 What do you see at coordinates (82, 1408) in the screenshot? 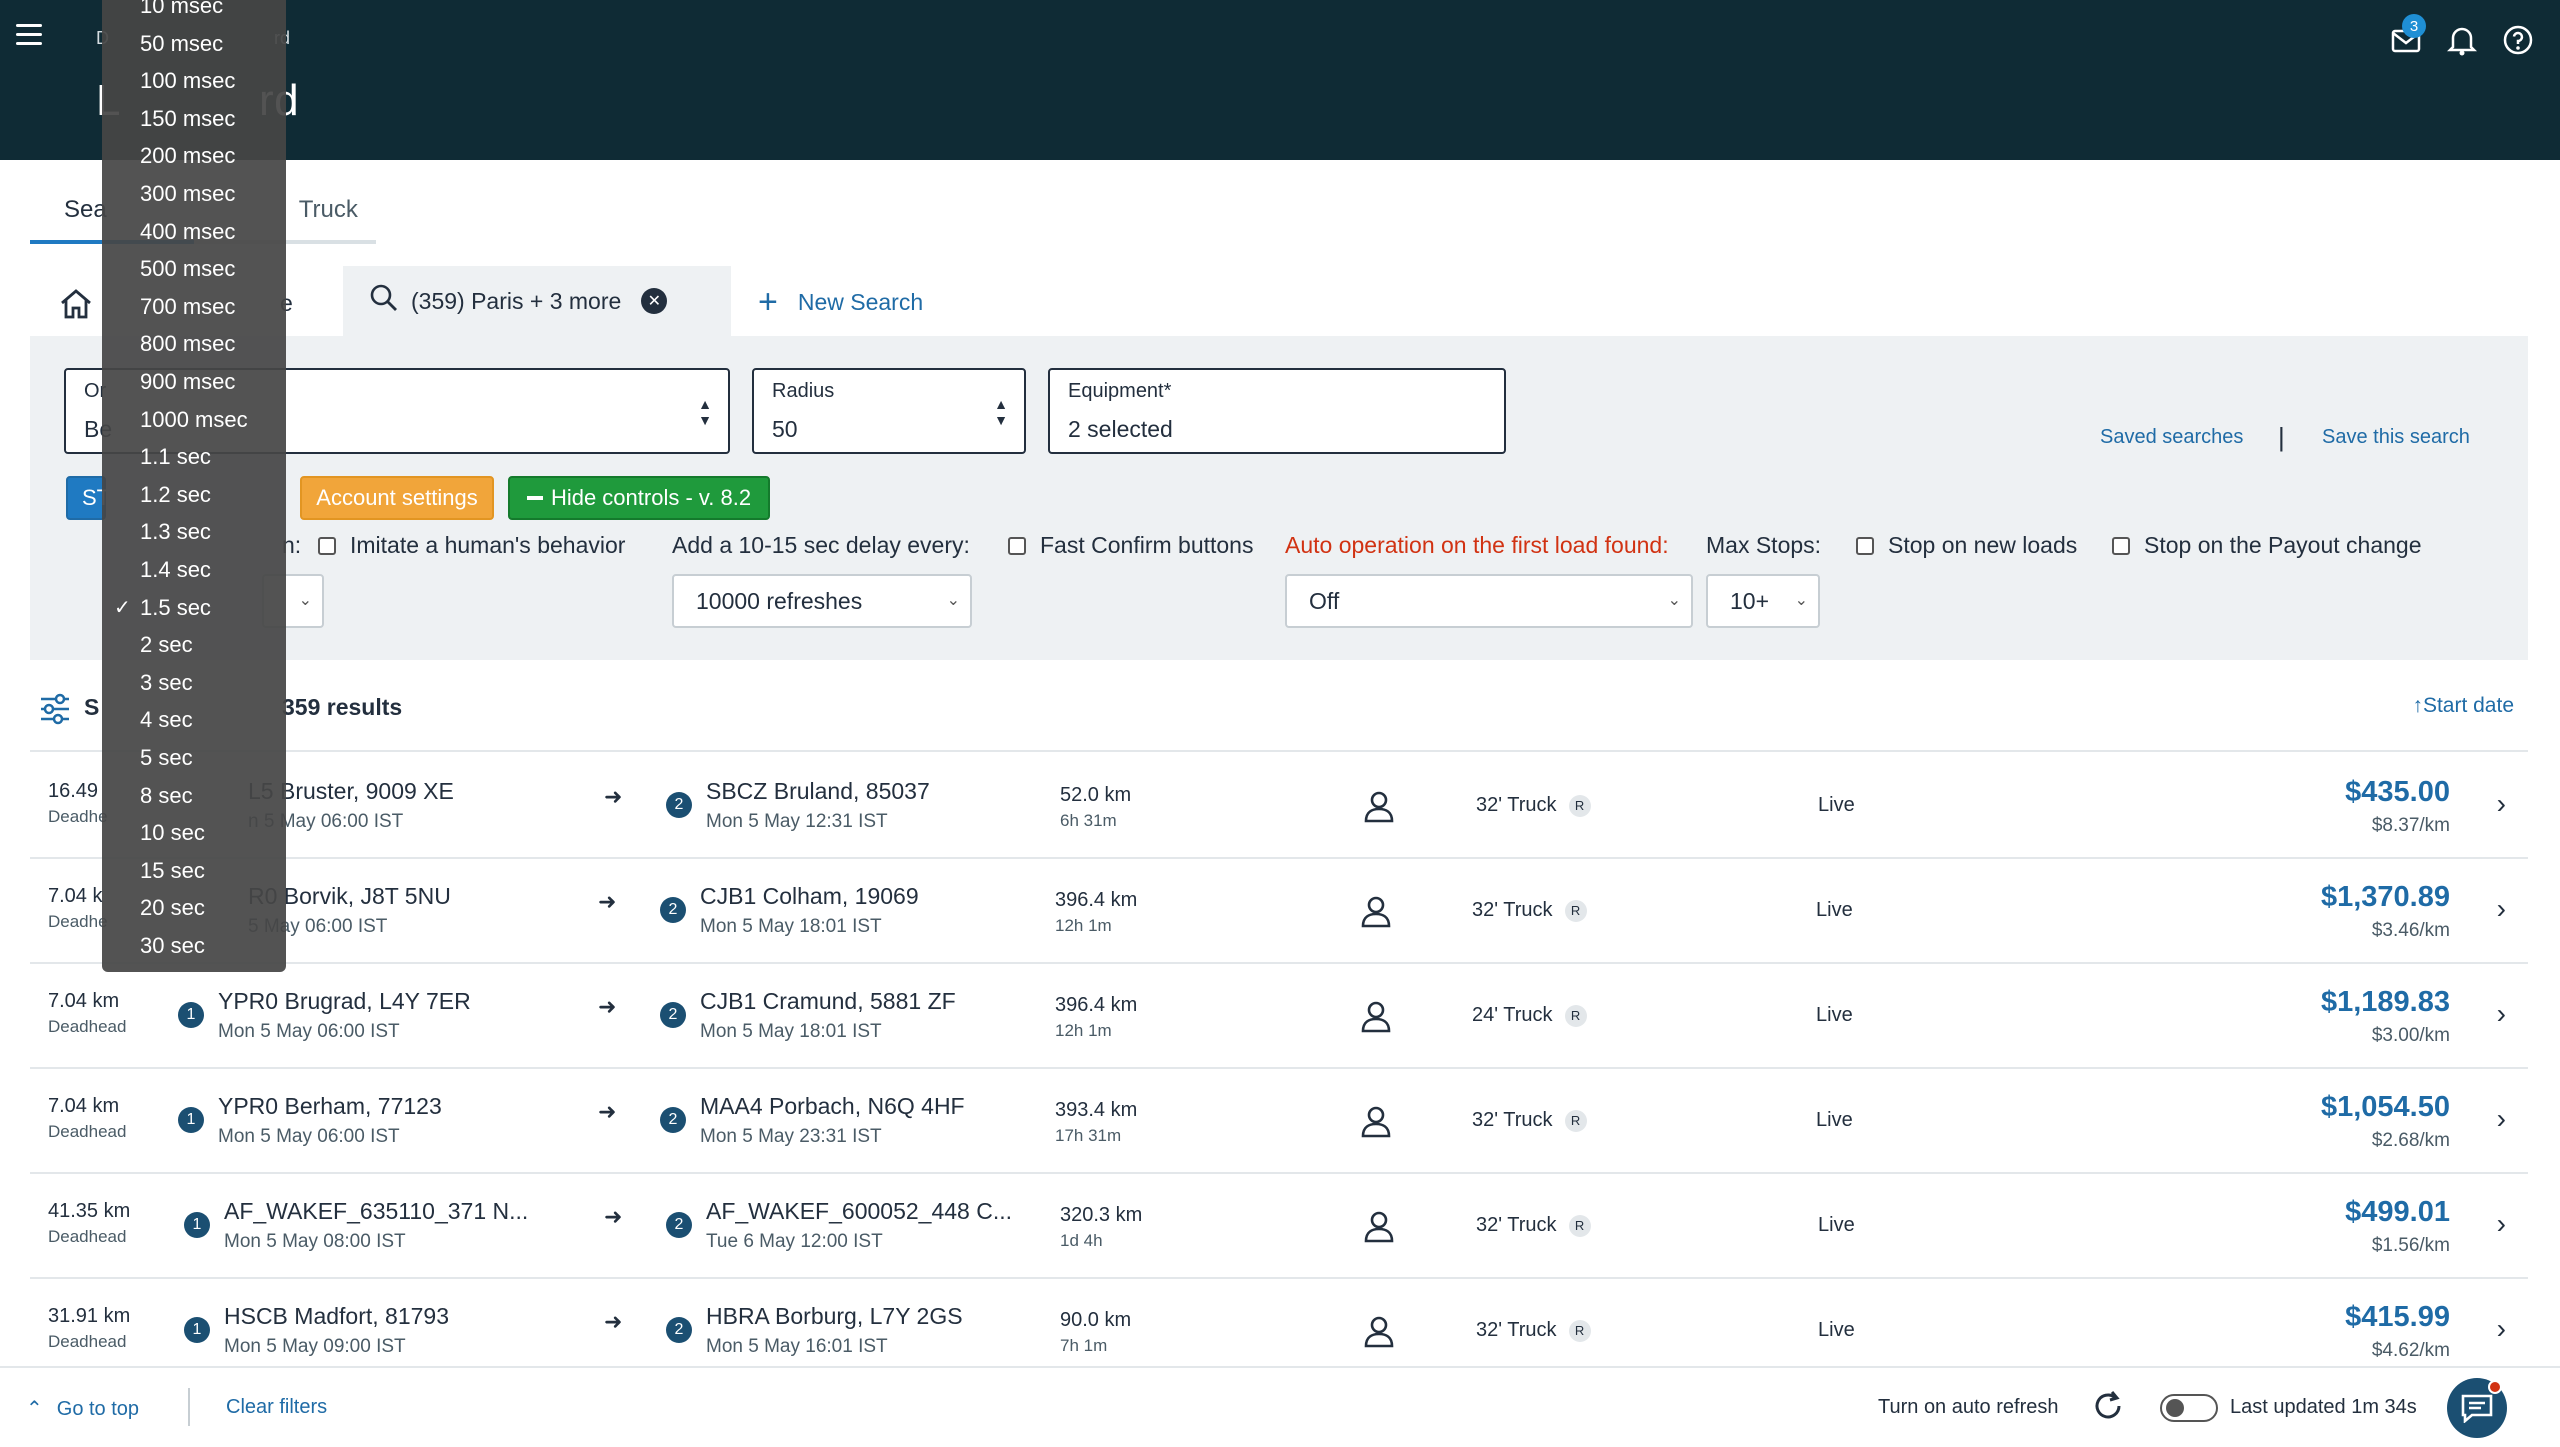
I see `go-to-top-link: ⌃ Go to top` at bounding box center [82, 1408].